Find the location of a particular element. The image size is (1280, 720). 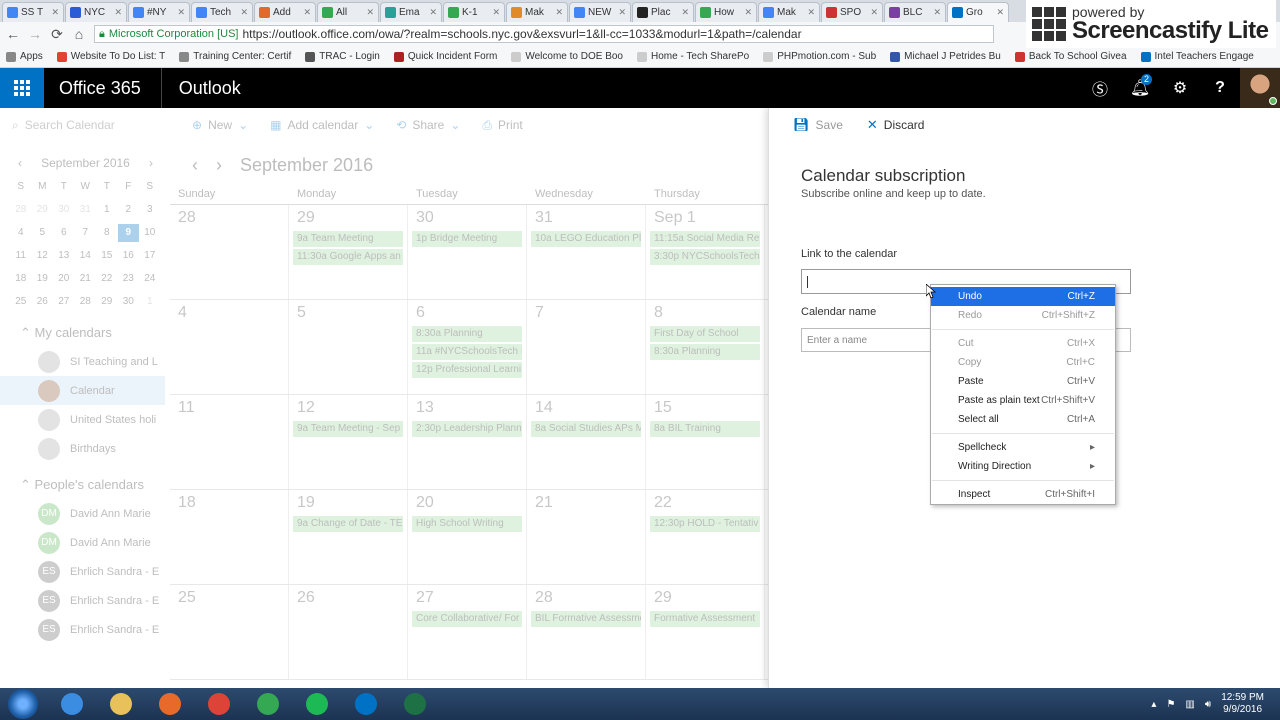

day-cell: 25 is located at coordinates (229, 632).